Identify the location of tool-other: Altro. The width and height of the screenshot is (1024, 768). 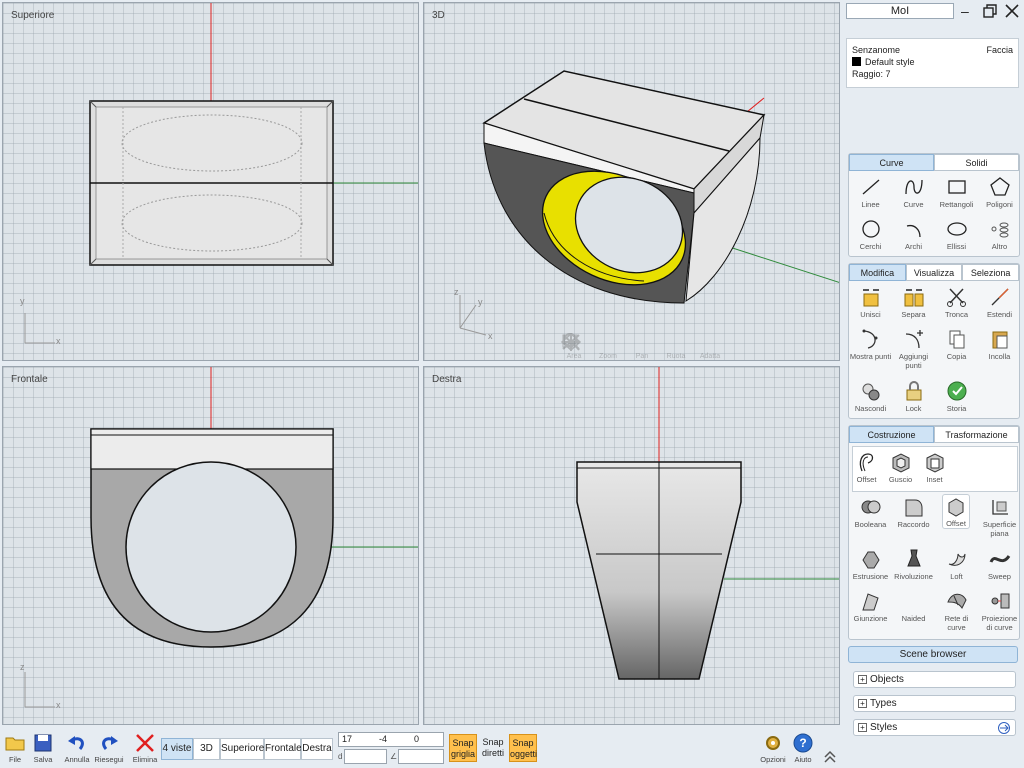
(999, 234).